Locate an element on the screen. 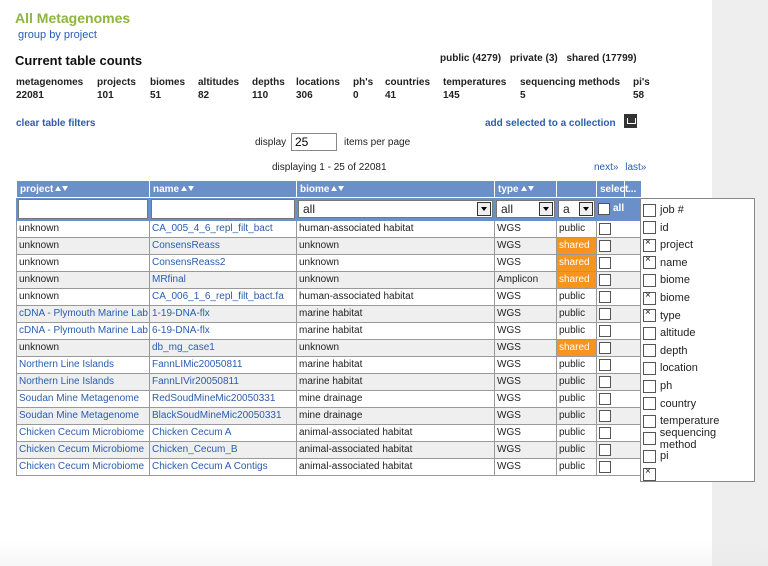  private-count-link: private (3) is located at coordinates (534, 58).